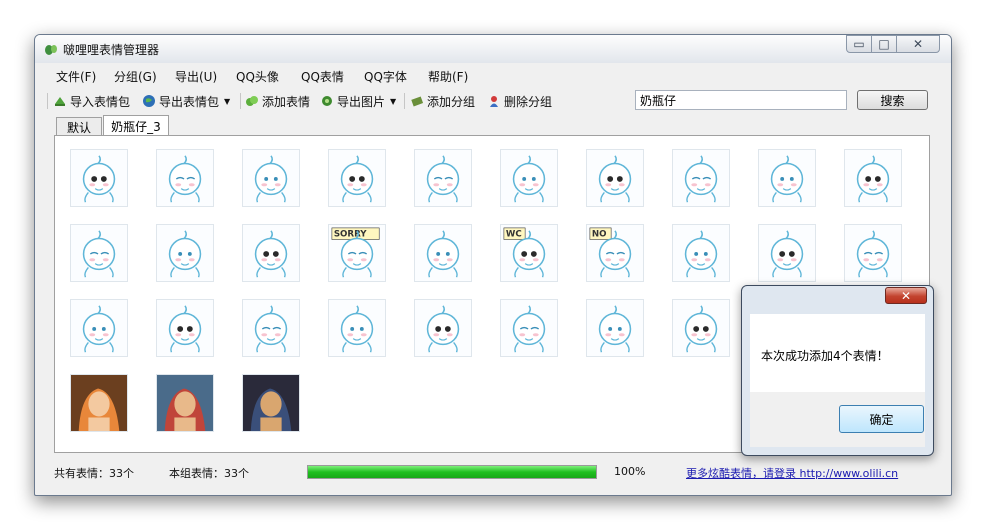  I want to click on minimize-button: ▭, so click(859, 44).